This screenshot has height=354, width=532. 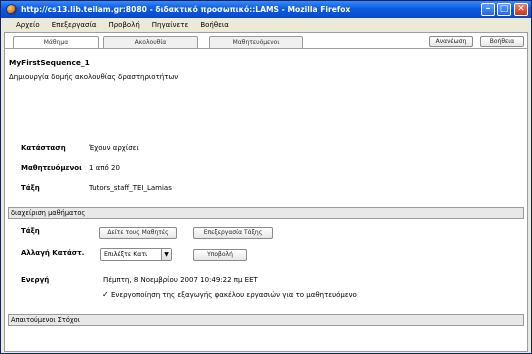 I want to click on export-checkbox: ✓, so click(x=106, y=295).